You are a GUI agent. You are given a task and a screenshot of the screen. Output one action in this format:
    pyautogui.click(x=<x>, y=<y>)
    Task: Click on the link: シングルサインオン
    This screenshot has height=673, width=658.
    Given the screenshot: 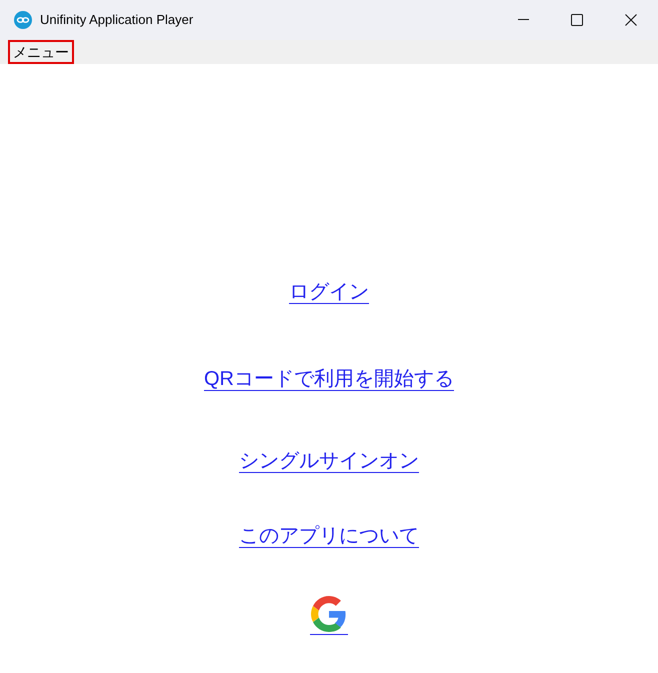 What is the action you would take?
    pyautogui.click(x=329, y=461)
    